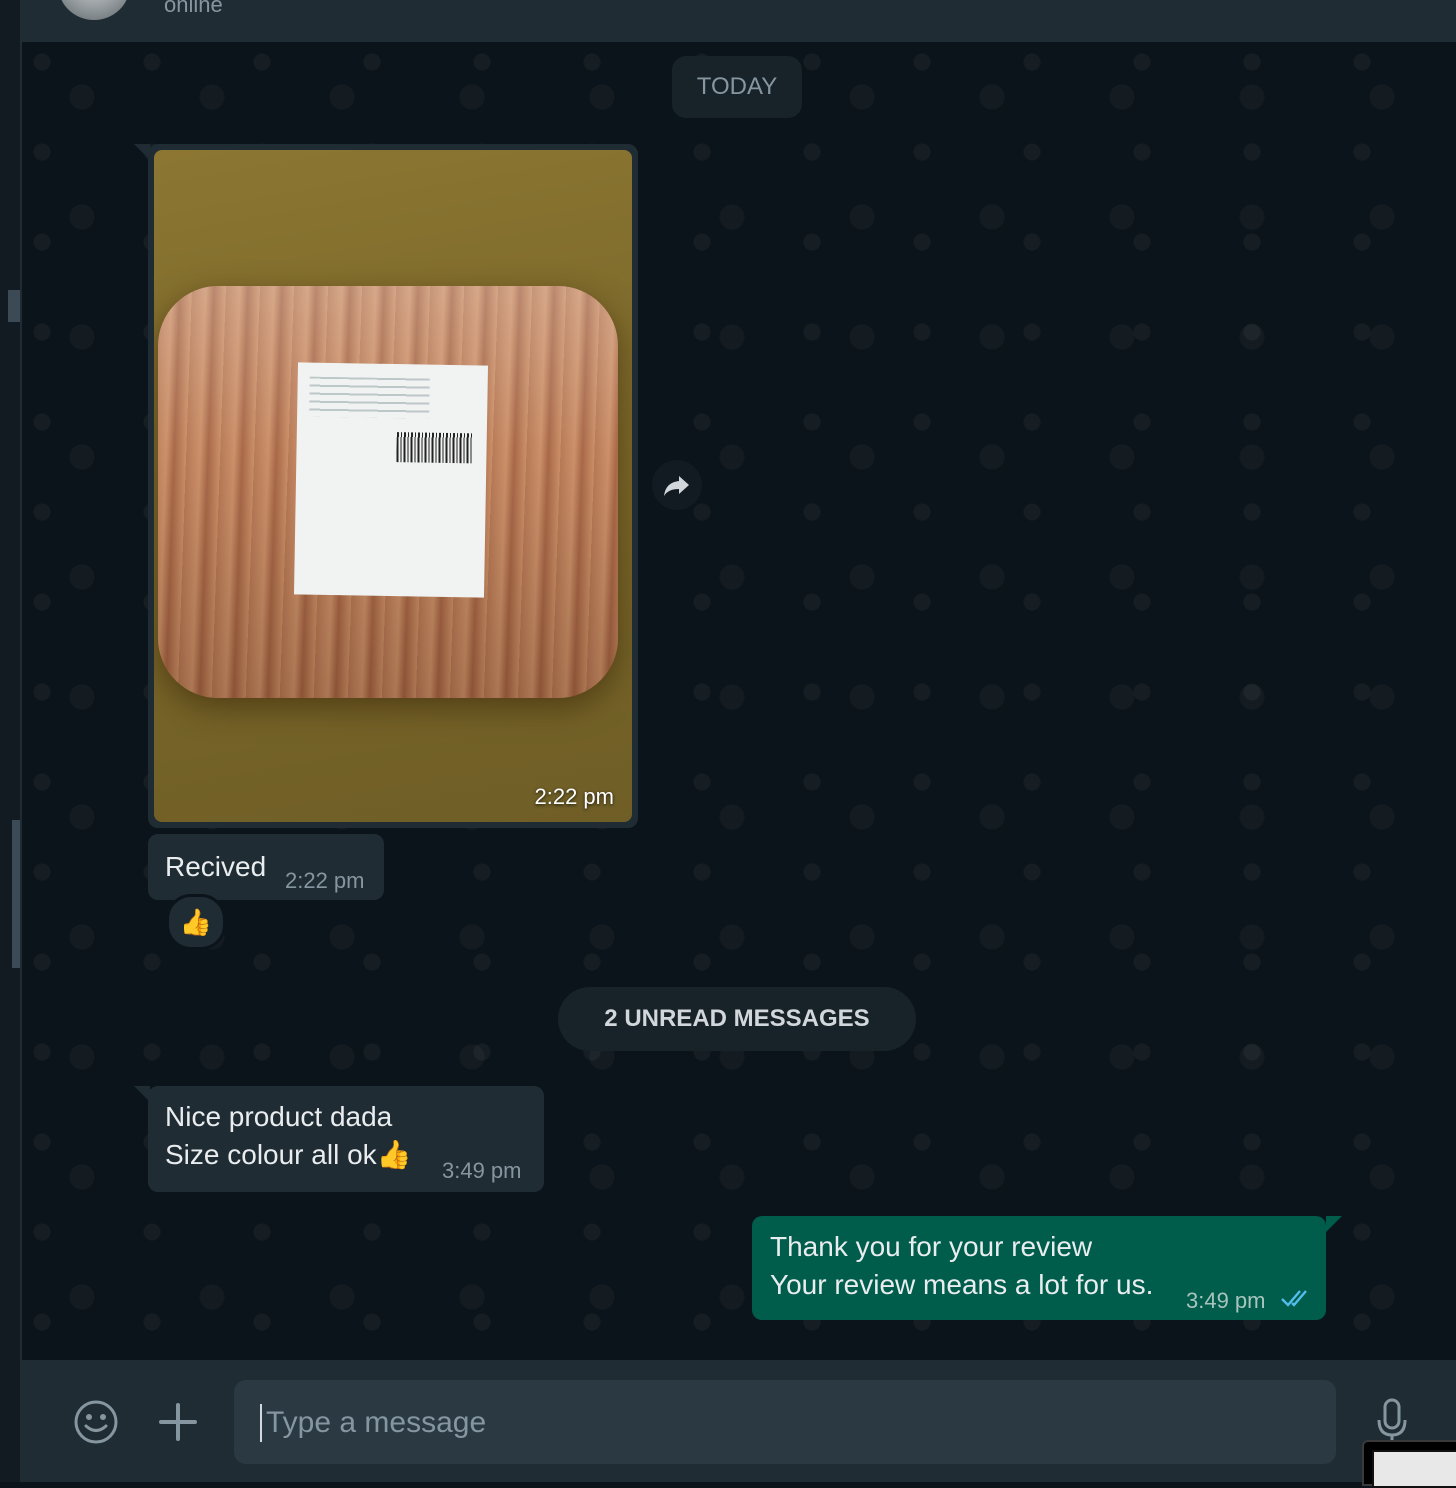 This screenshot has width=1456, height=1488. I want to click on barcode, so click(434, 448).